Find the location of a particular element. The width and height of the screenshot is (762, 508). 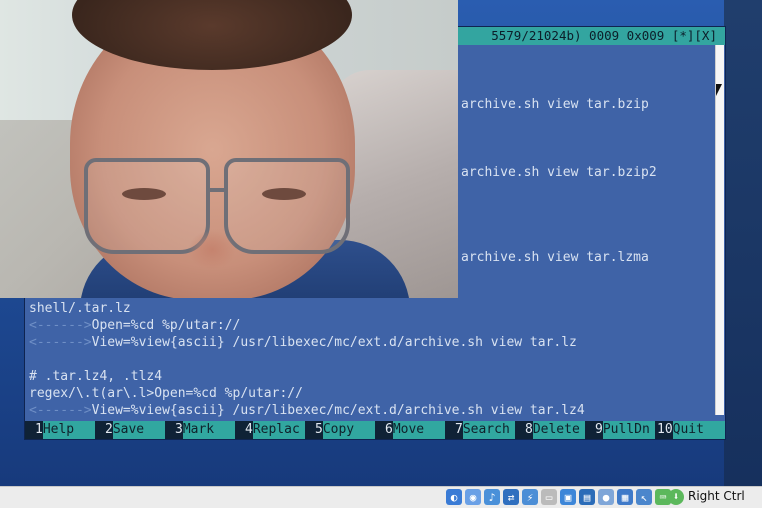

editor-line-text: shell/.tar.lz is located at coordinates (80, 308).